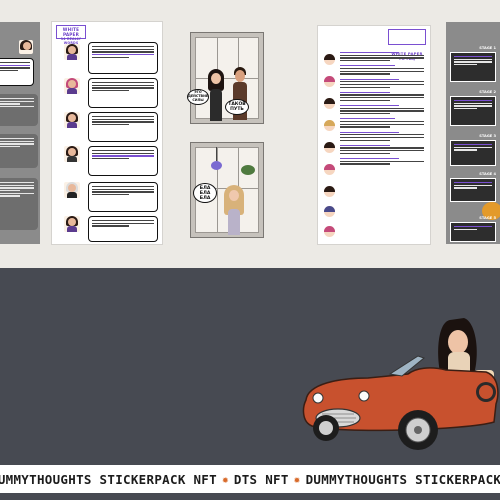 This screenshot has width=500, height=500. What do you see at coordinates (20, 133) in the screenshot?
I see `left-gray-panel` at bounding box center [20, 133].